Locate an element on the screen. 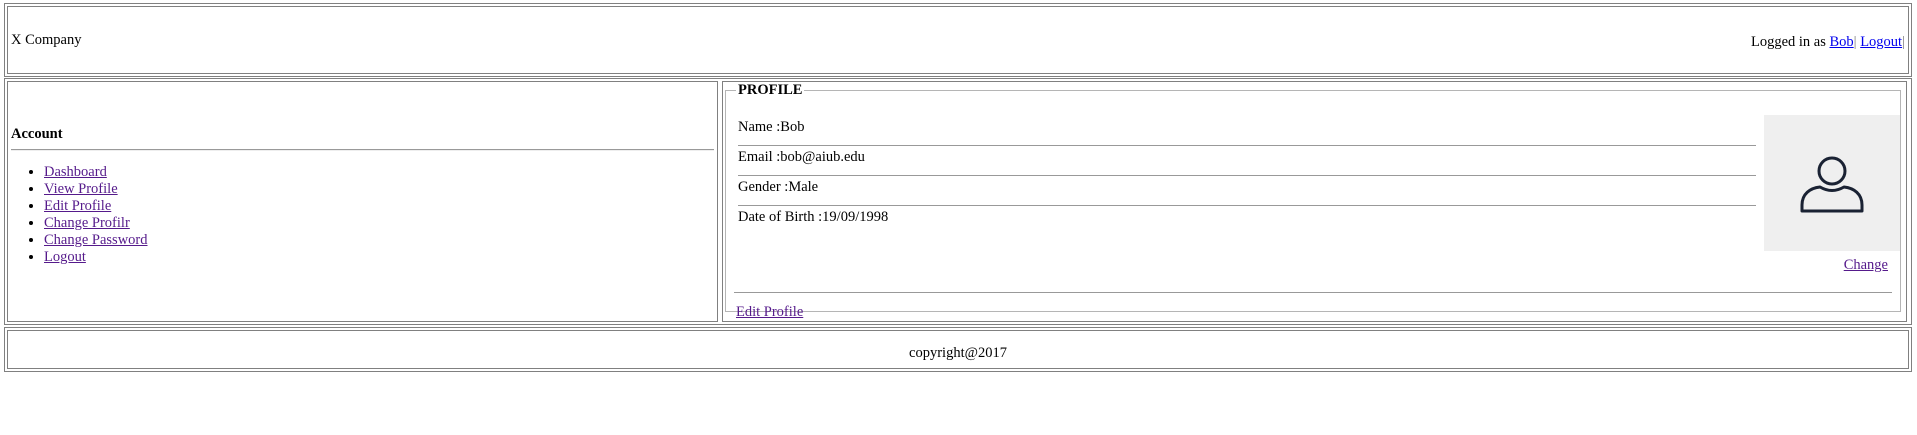 The width and height of the screenshot is (1917, 435). footer-inner: copyright@2017 is located at coordinates (958, 349).